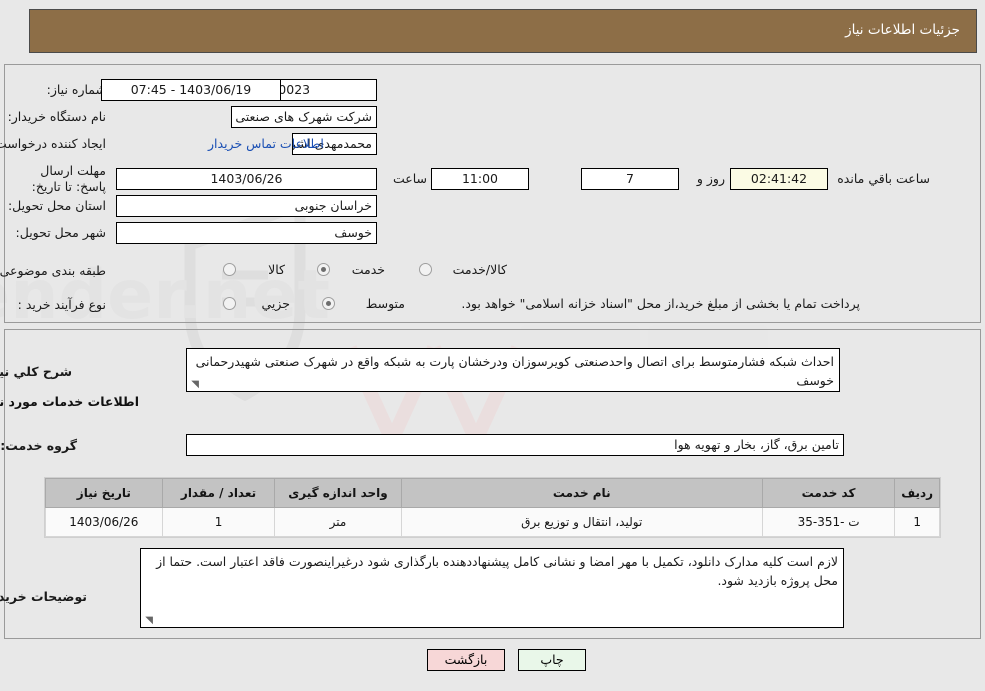 The height and width of the screenshot is (691, 985). Describe the element at coordinates (466, 660) in the screenshot. I see `back-button: بازگشت` at that location.